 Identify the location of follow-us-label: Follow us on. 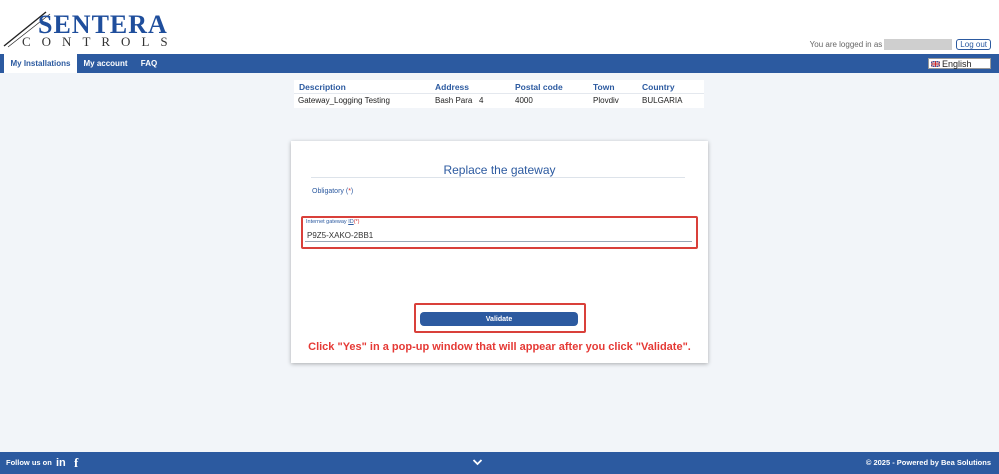
(29, 462).